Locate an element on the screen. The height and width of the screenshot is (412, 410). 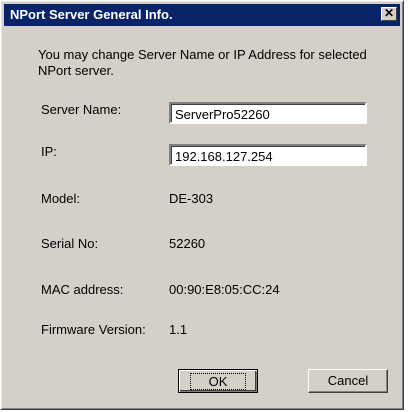
ok-button: OK is located at coordinates (218, 381).